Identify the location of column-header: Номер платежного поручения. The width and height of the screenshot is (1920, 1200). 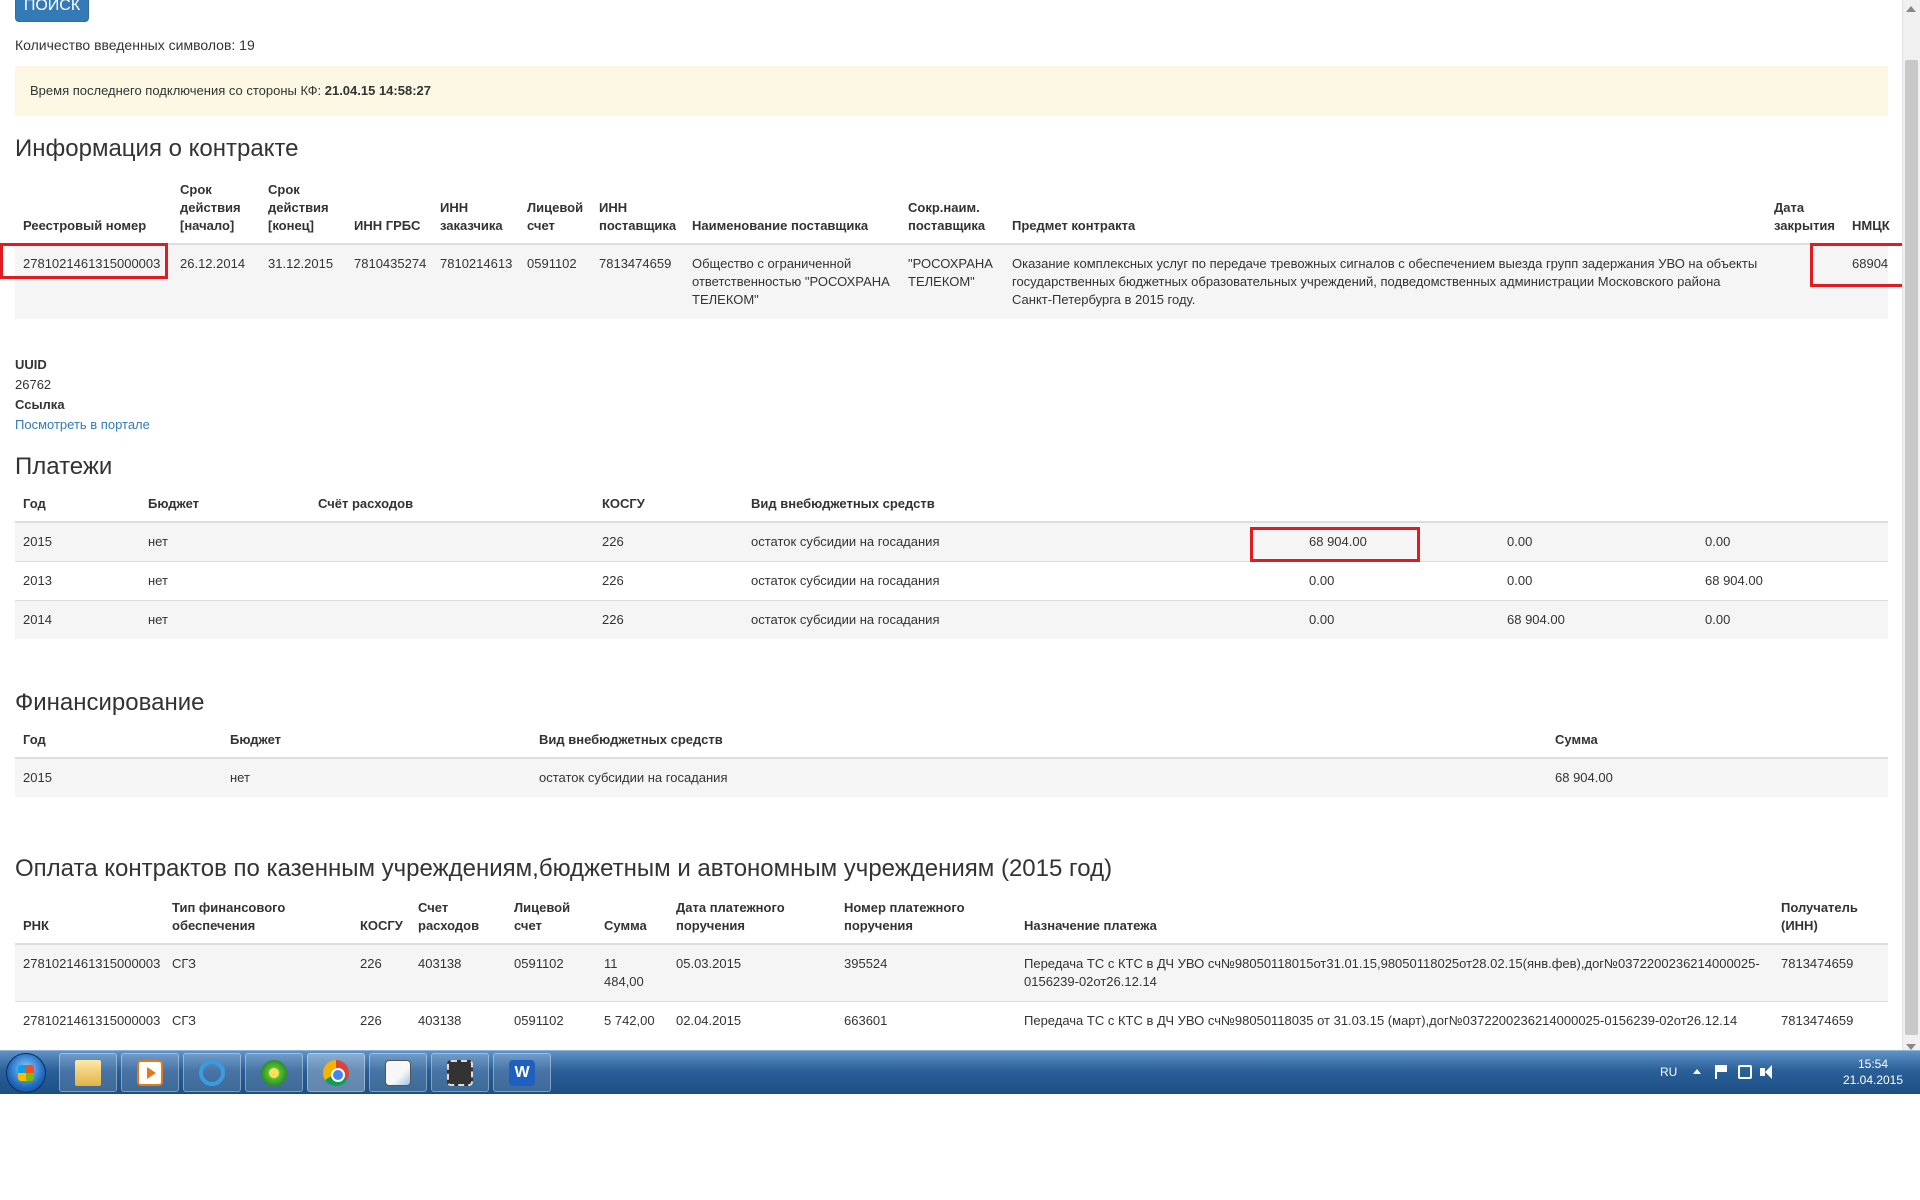
(926, 920).